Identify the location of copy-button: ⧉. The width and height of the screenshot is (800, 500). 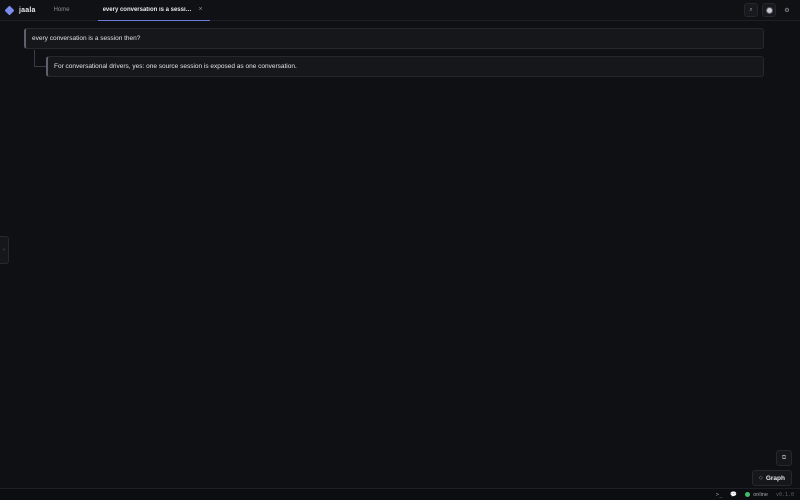
(784, 458).